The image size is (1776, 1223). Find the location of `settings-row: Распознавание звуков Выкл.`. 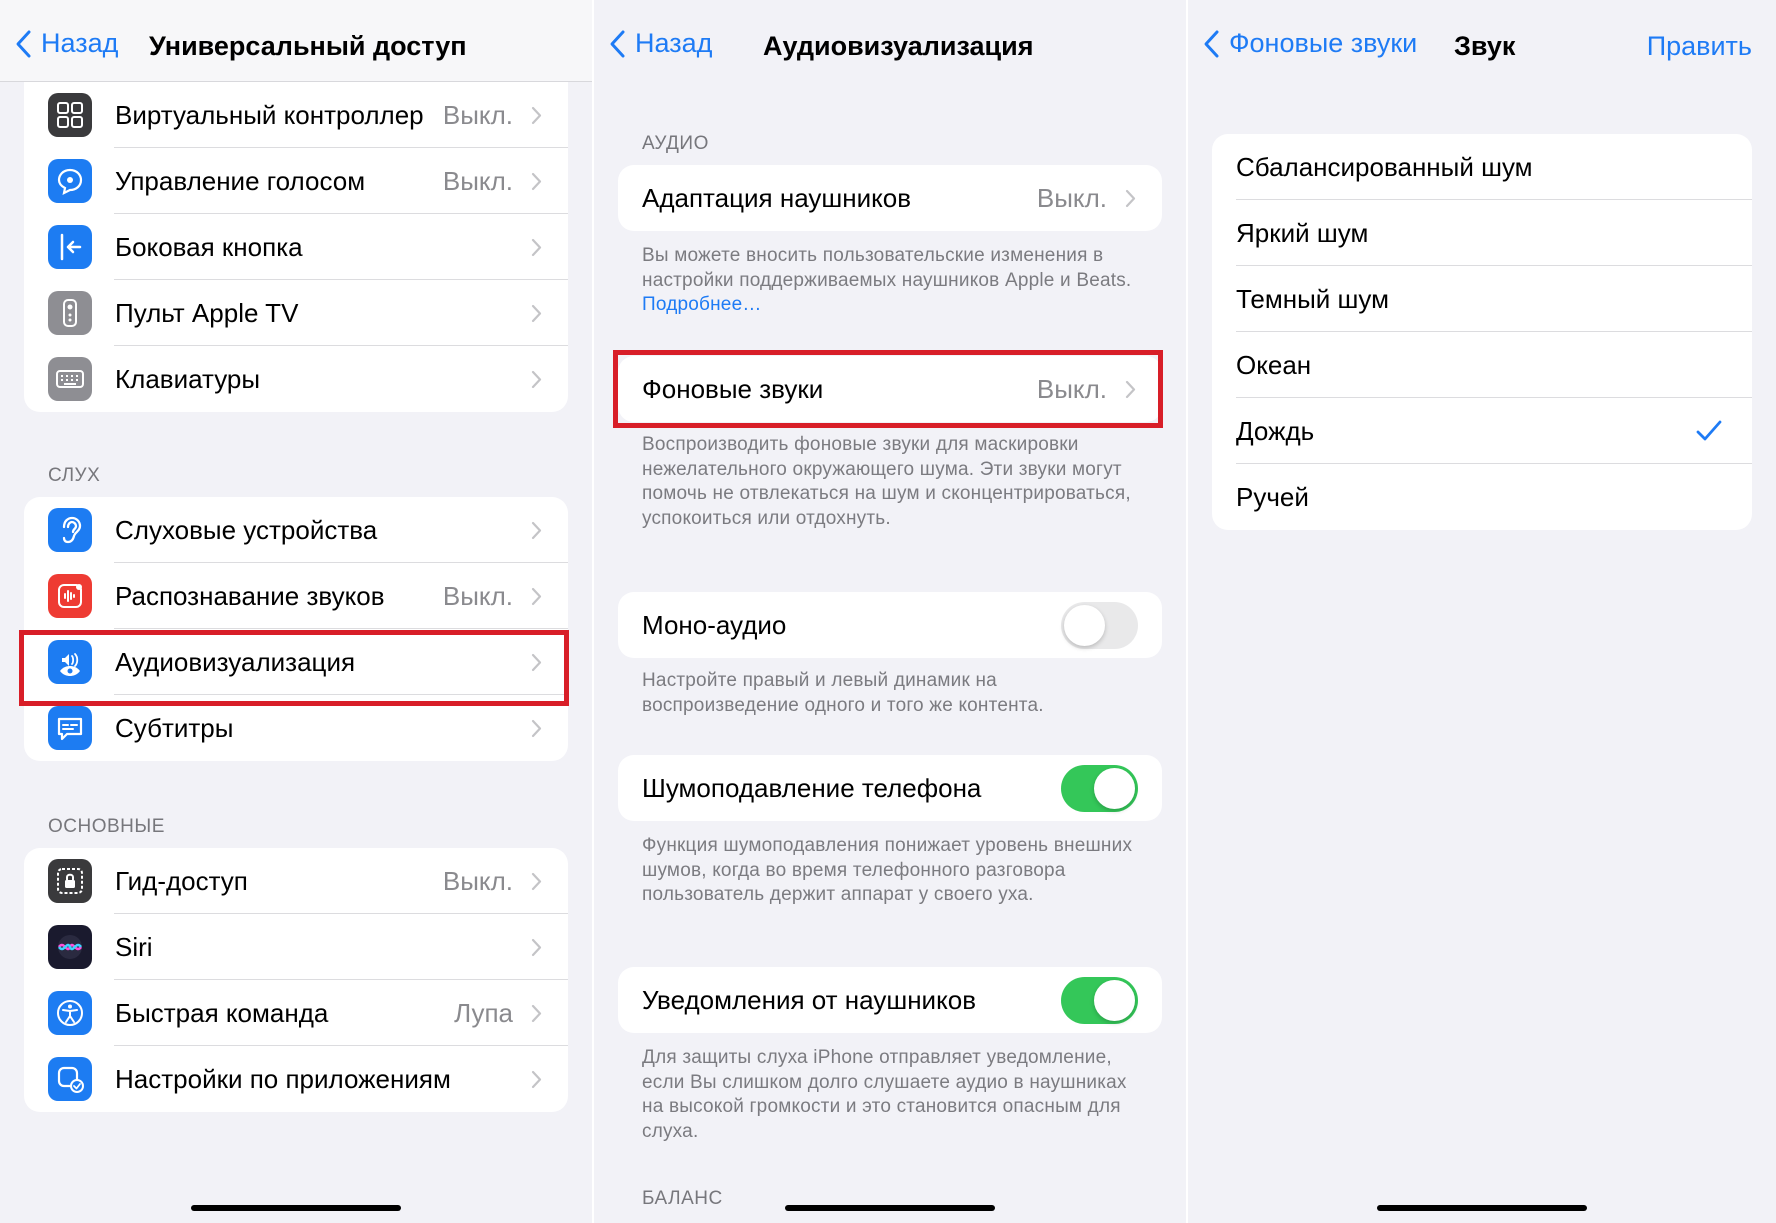

settings-row: Распознавание звуков Выкл. is located at coordinates (296, 596).